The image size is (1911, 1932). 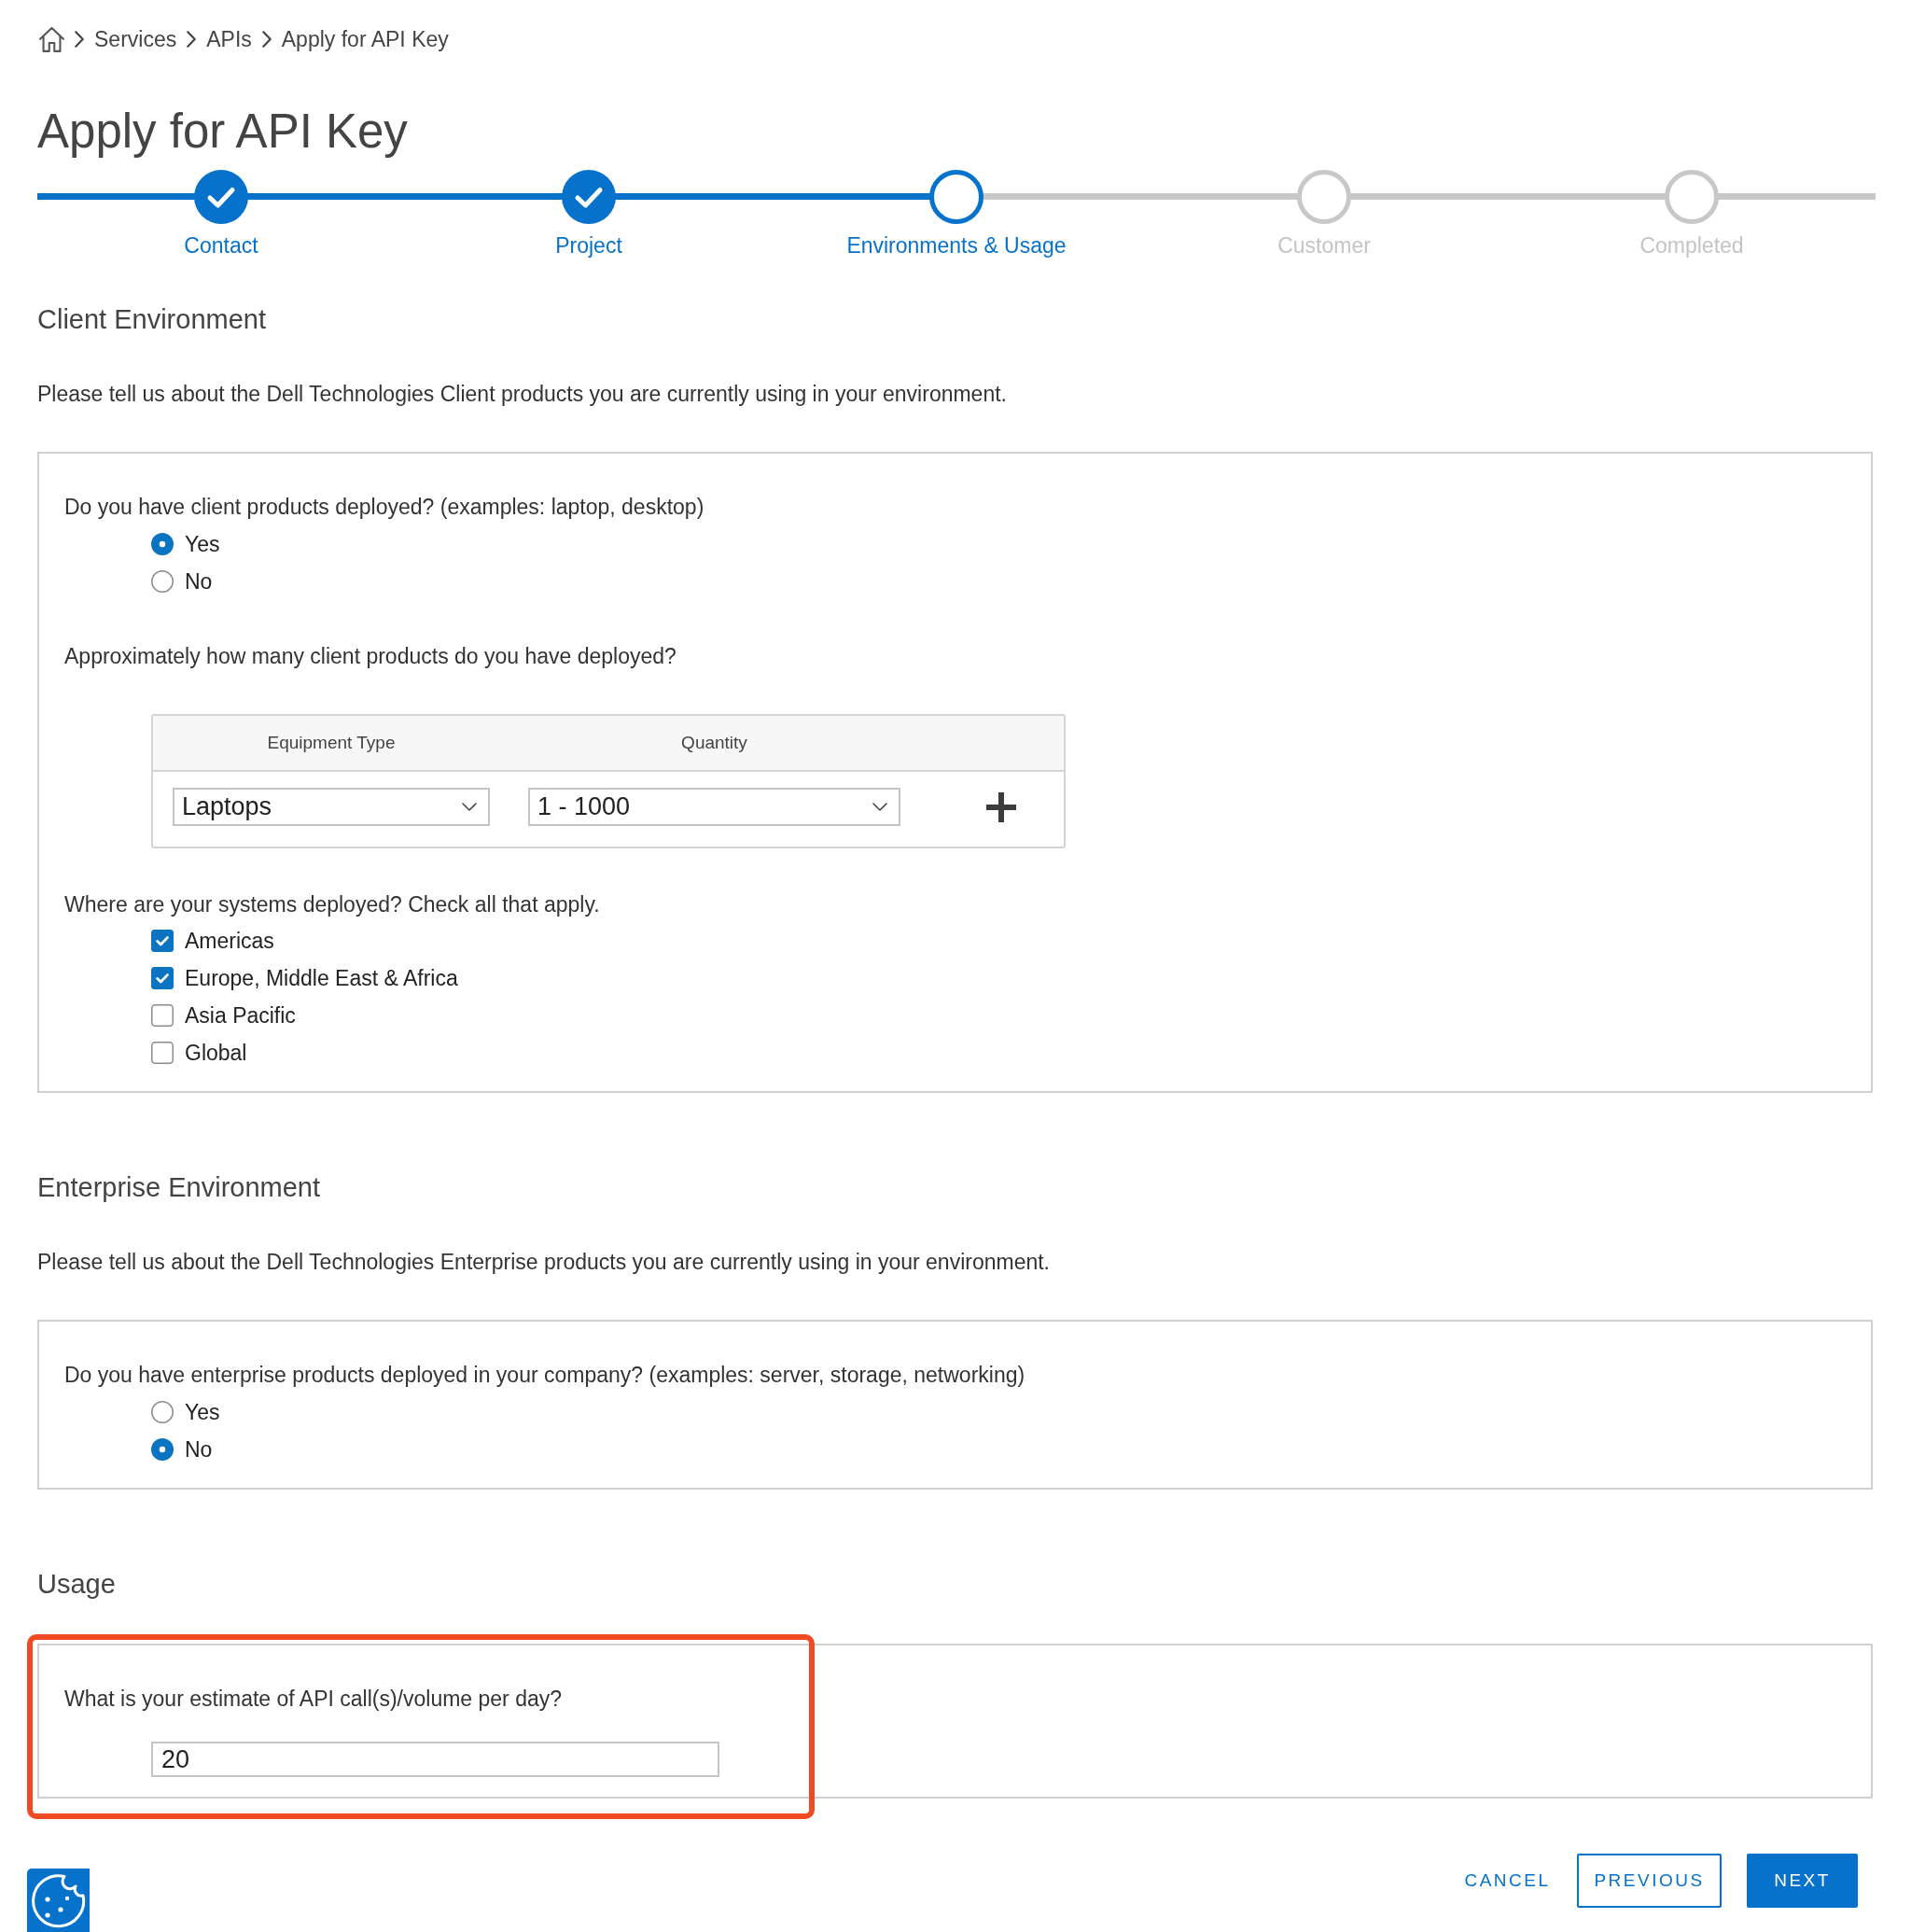 I want to click on breadcrumb-current: Apply for API Key, so click(x=365, y=39).